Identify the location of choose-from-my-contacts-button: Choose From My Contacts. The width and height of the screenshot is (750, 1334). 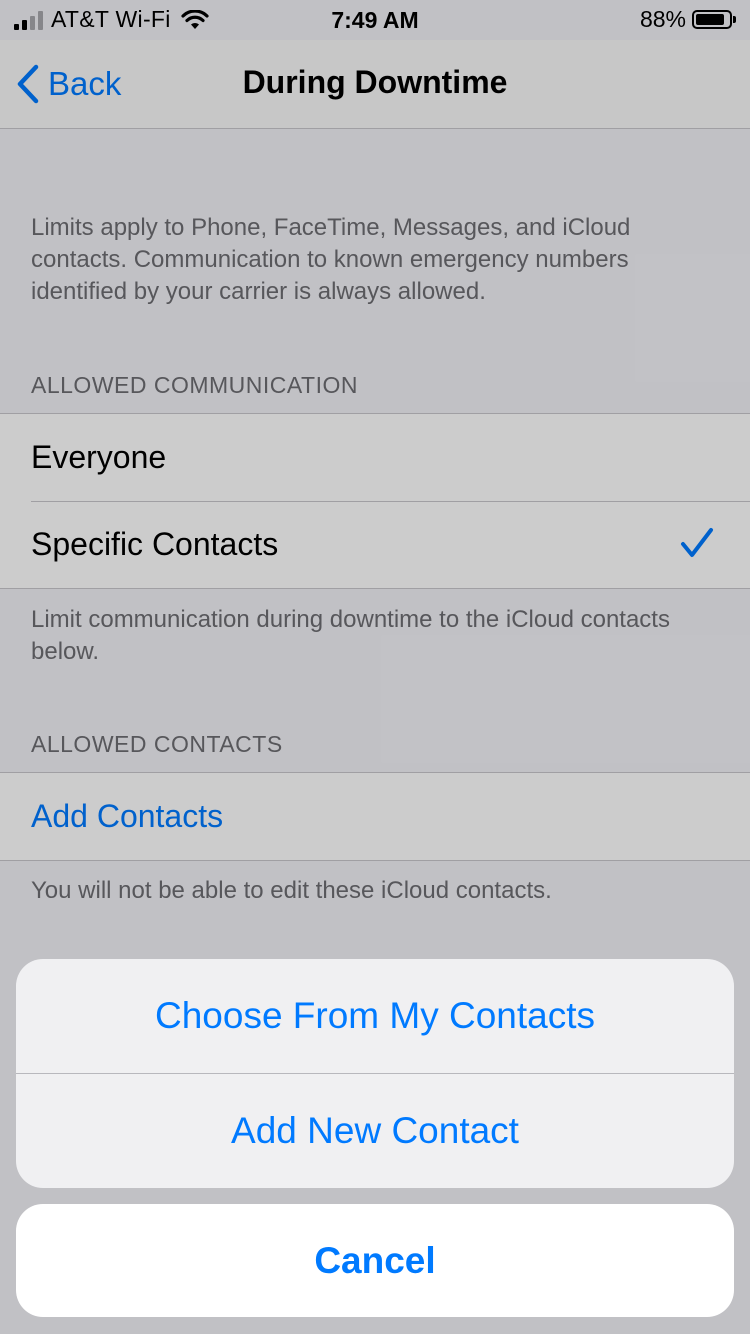
(375, 1016).